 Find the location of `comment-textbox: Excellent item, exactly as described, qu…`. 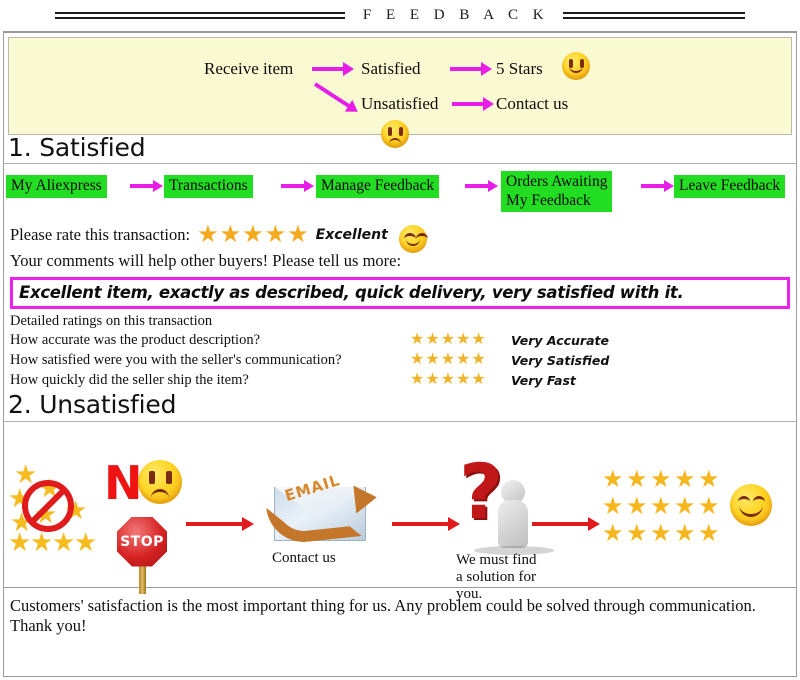

comment-textbox: Excellent item, exactly as described, qu… is located at coordinates (400, 293).